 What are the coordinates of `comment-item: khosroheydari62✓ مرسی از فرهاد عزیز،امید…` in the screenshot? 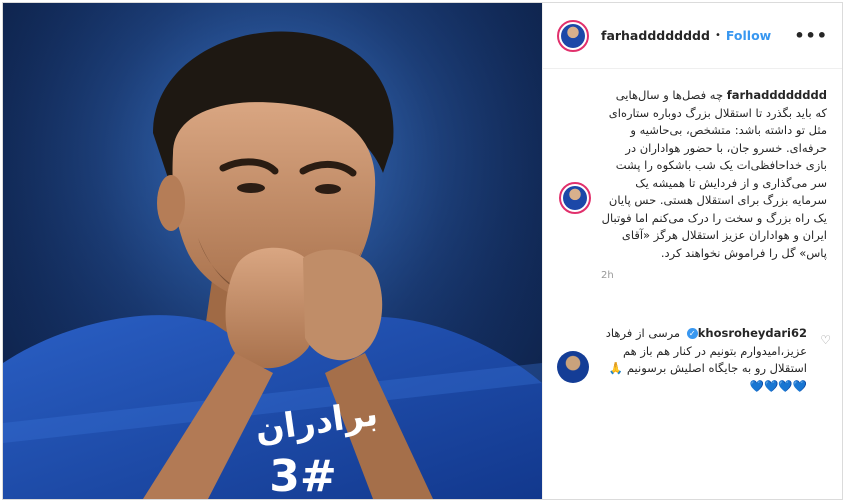 It's located at (697, 360).